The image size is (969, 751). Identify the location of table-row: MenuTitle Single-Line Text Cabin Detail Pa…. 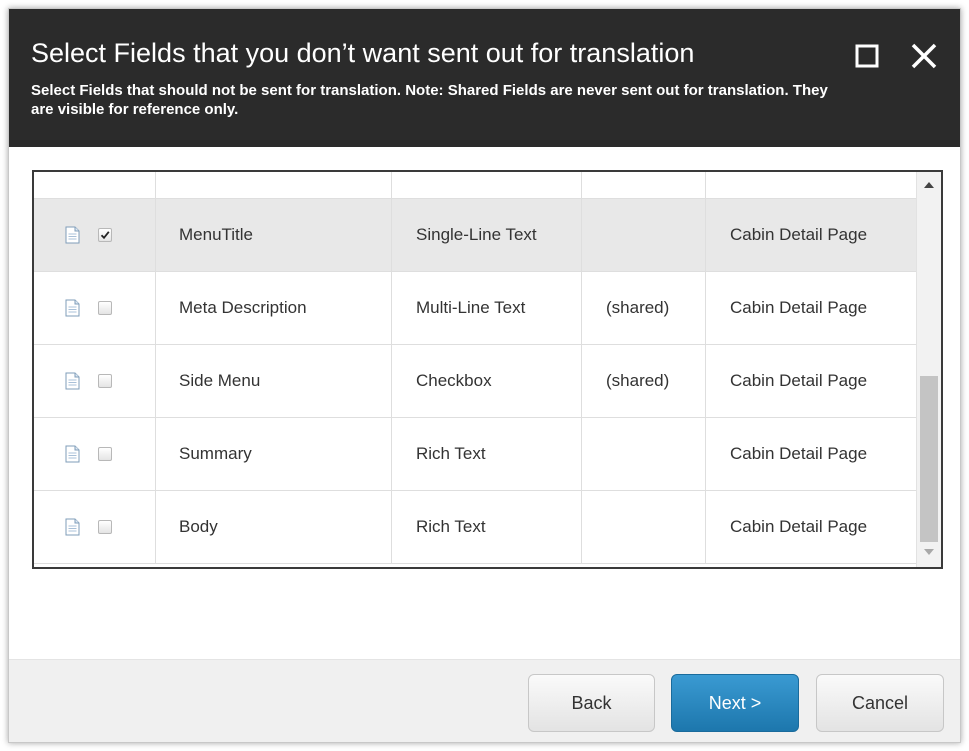
(475, 235).